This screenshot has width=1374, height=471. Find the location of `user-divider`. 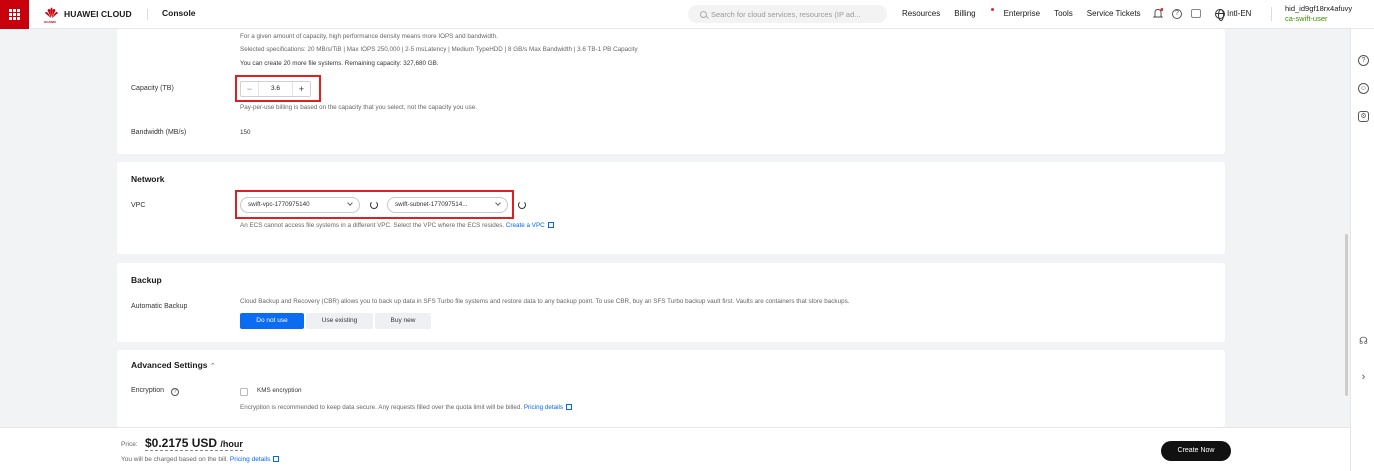

user-divider is located at coordinates (1271, 14).